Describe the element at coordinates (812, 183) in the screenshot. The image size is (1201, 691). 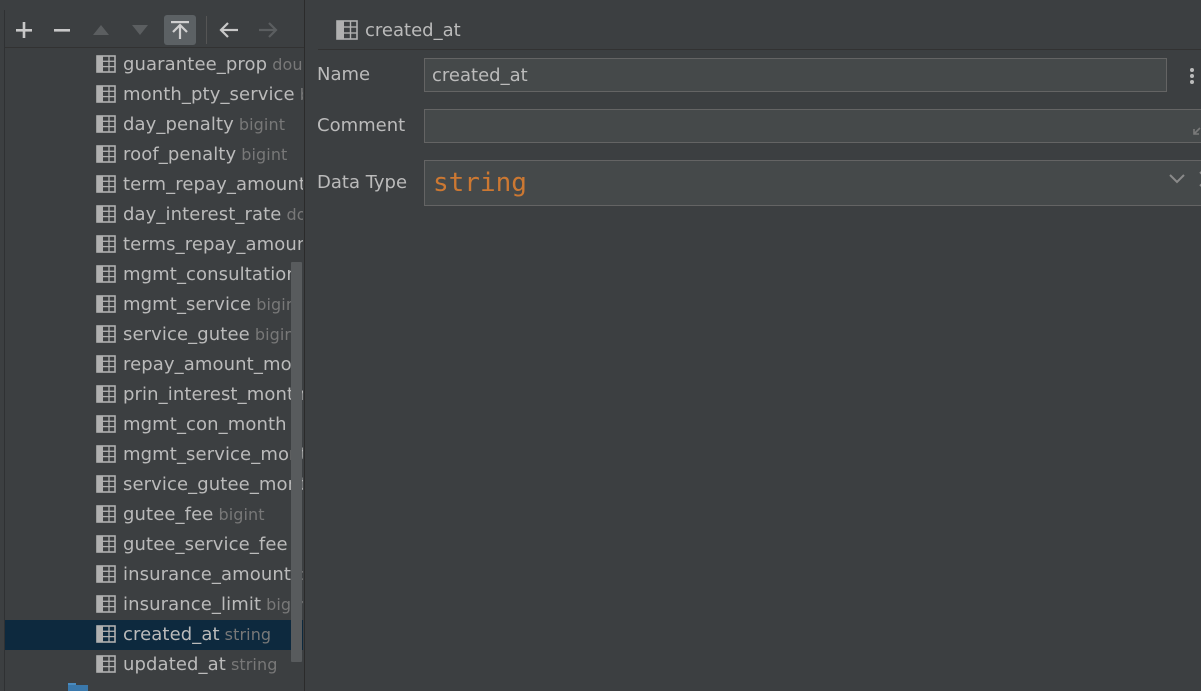
I see `datatype-select: string` at that location.